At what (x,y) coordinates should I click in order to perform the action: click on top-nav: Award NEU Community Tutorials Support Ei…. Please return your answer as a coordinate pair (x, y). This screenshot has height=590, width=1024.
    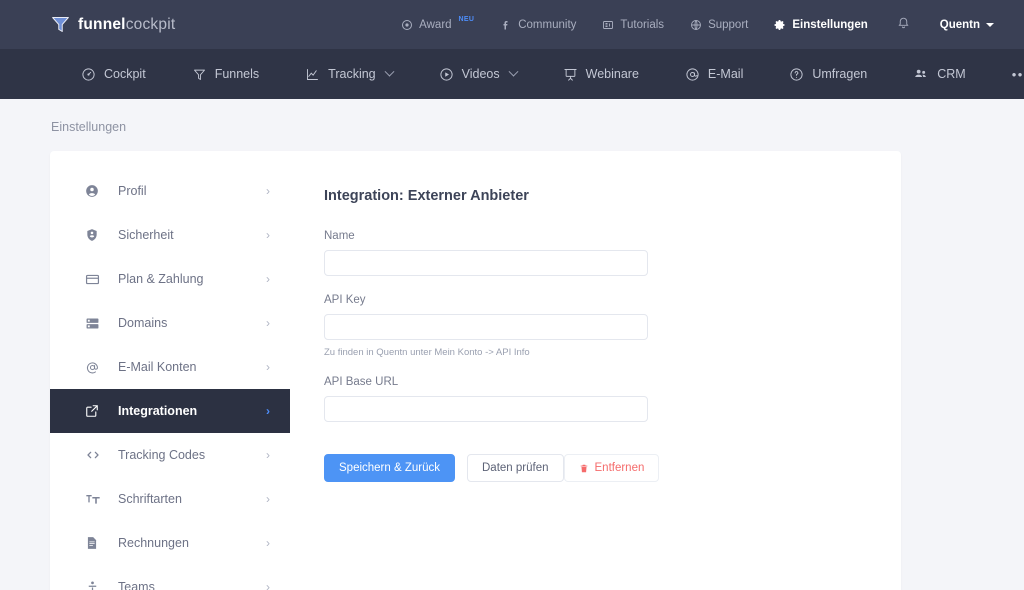
    Looking at the image, I should click on (695, 25).